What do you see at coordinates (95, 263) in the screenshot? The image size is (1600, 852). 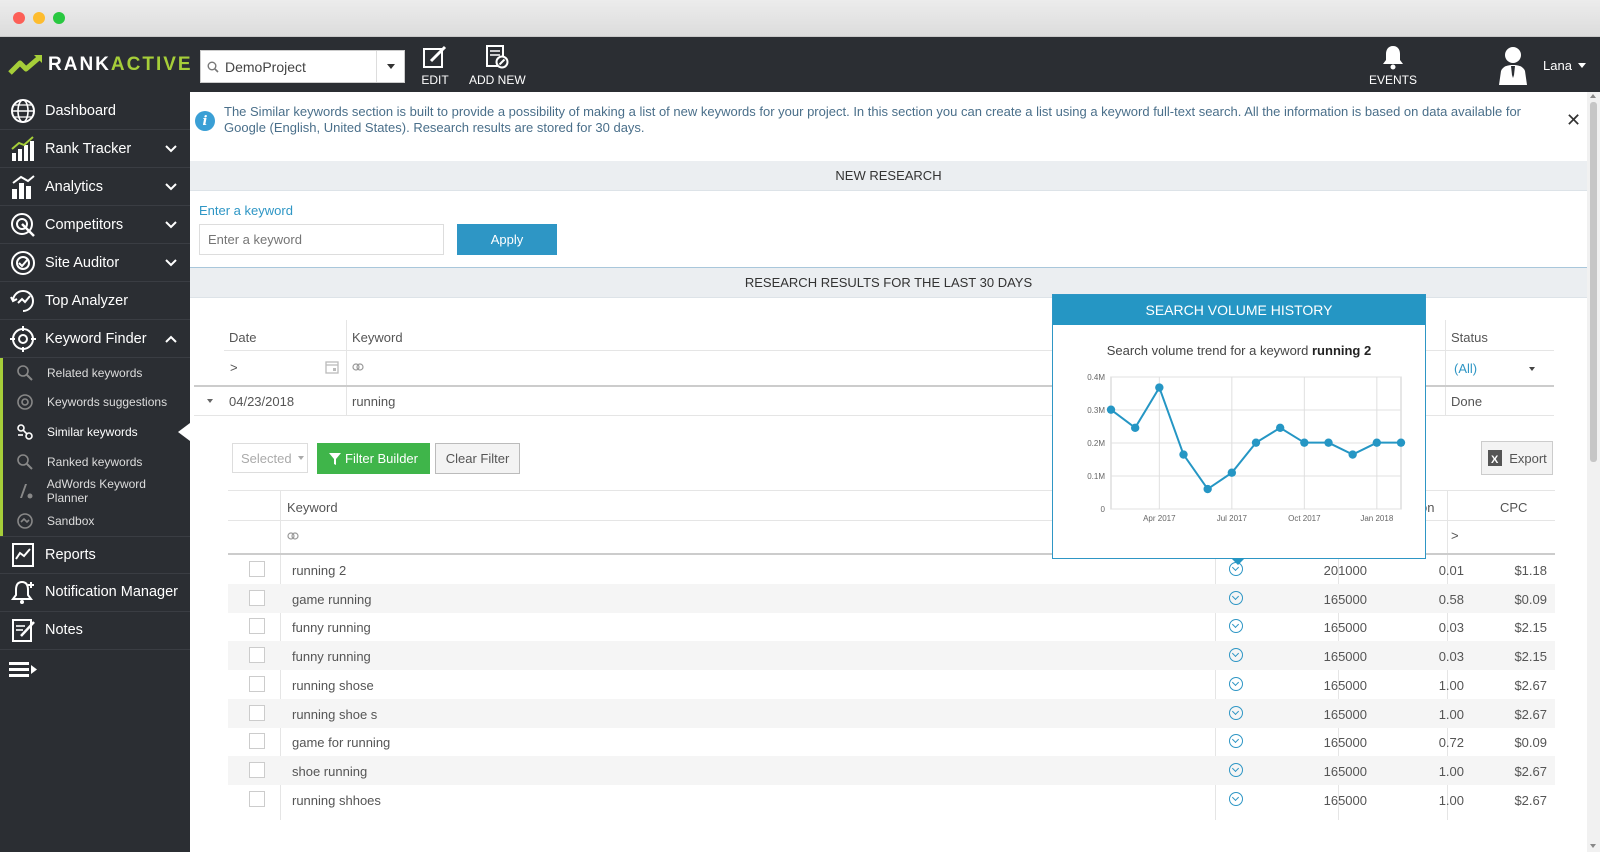 I see `sidebar-item-site-auditor: Site Auditor` at bounding box center [95, 263].